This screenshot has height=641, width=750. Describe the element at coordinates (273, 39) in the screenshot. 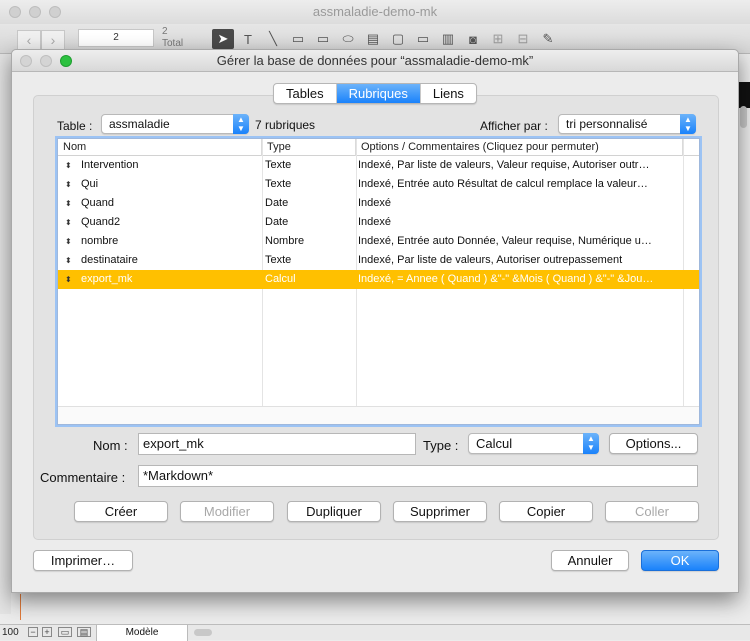

I see `line-tool-icon: ╲` at that location.